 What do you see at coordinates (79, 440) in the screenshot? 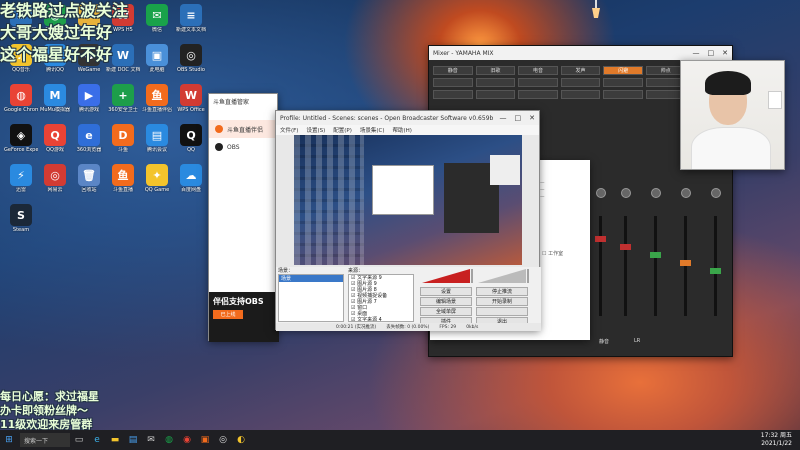
I see `task-view-icon: ▭` at bounding box center [79, 440].